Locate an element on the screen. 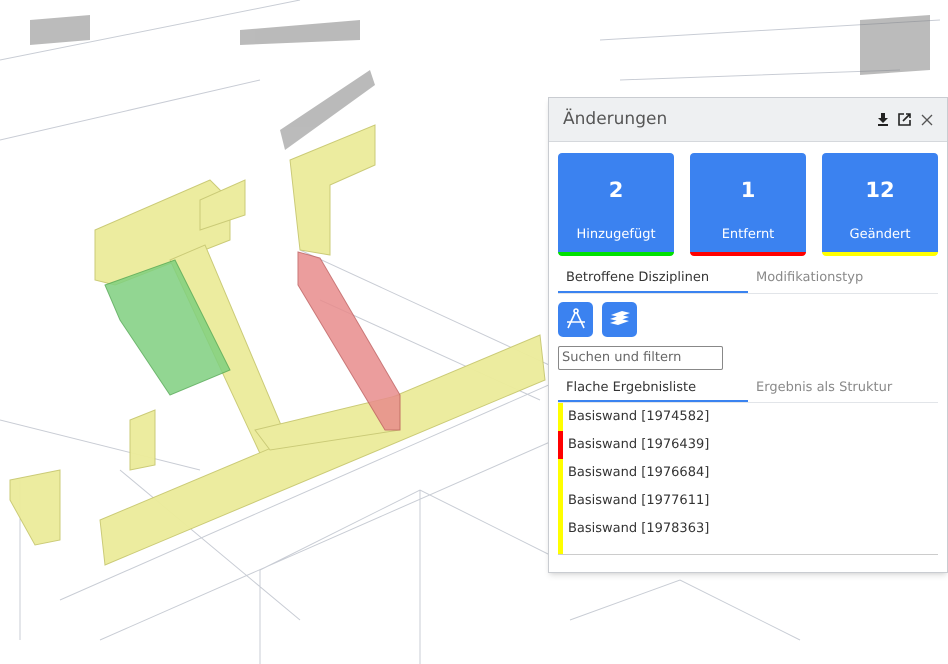 This screenshot has height=664, width=948. result-item: Basiswand [1976684] is located at coordinates (639, 473).